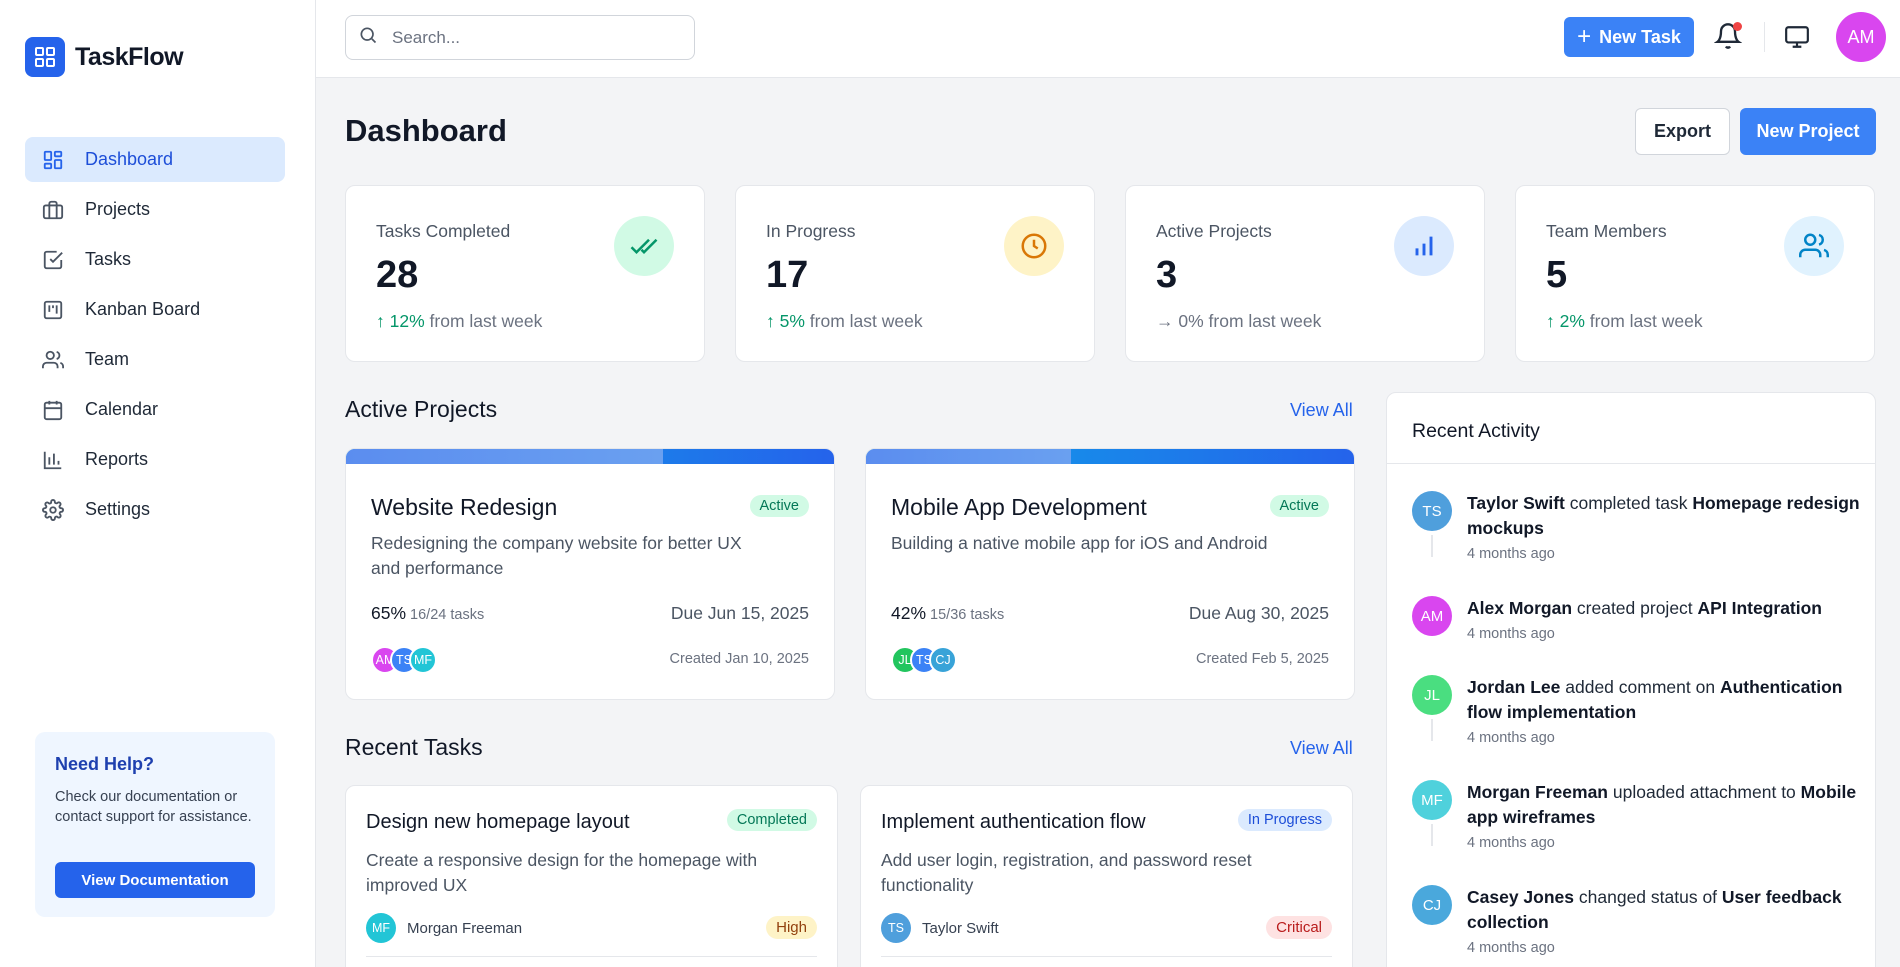  I want to click on calendar-icon, so click(53, 410).